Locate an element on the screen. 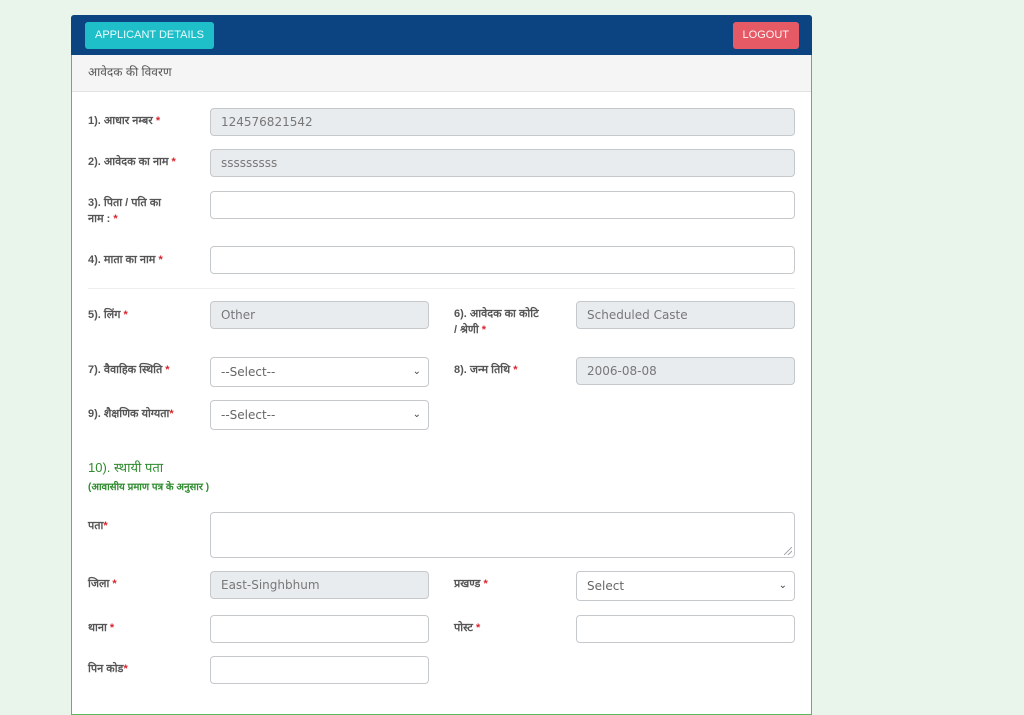 This screenshot has width=1024, height=715. address-label-text: पता is located at coordinates (96, 526).